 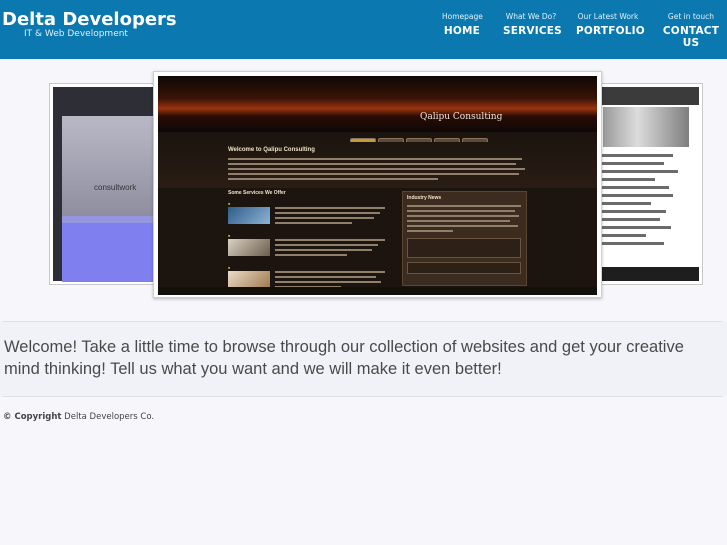 What do you see at coordinates (461, 117) in the screenshot?
I see `featured-site-title: Qalipu Consulting` at bounding box center [461, 117].